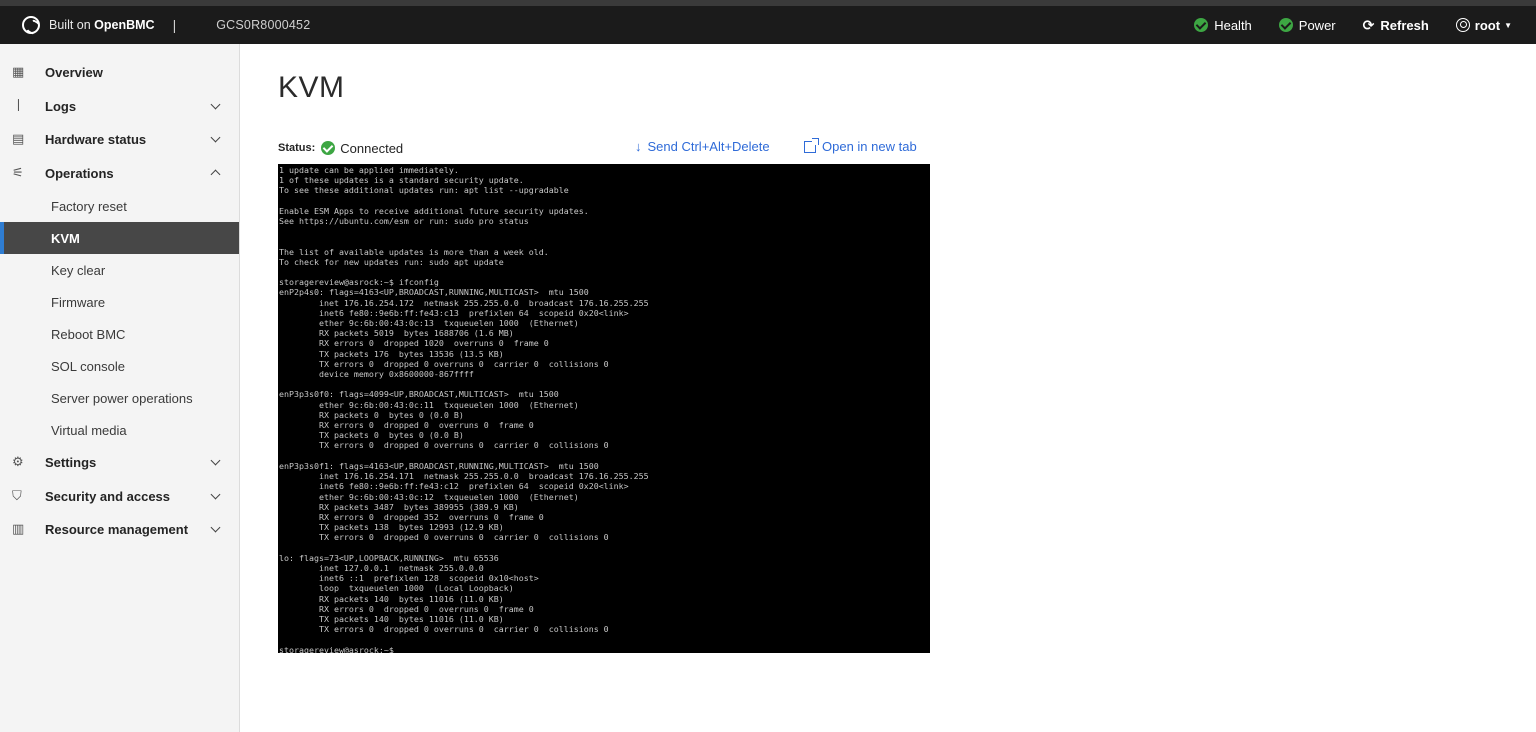 Image resolution: width=1536 pixels, height=732 pixels. Describe the element at coordinates (124, 25) in the screenshot. I see `brand-name: OpenBMC` at that location.